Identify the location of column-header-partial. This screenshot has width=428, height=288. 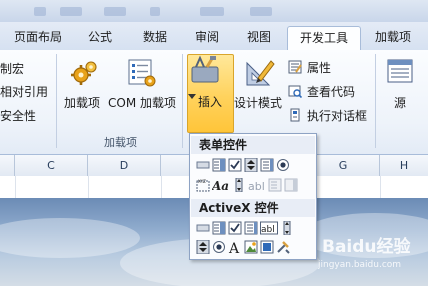
(7, 165).